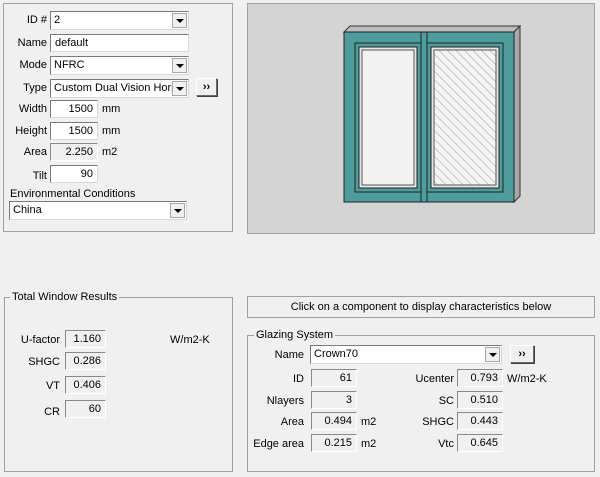 The width and height of the screenshot is (600, 477). Describe the element at coordinates (111, 131) in the screenshot. I see `height-unit: mm` at that location.